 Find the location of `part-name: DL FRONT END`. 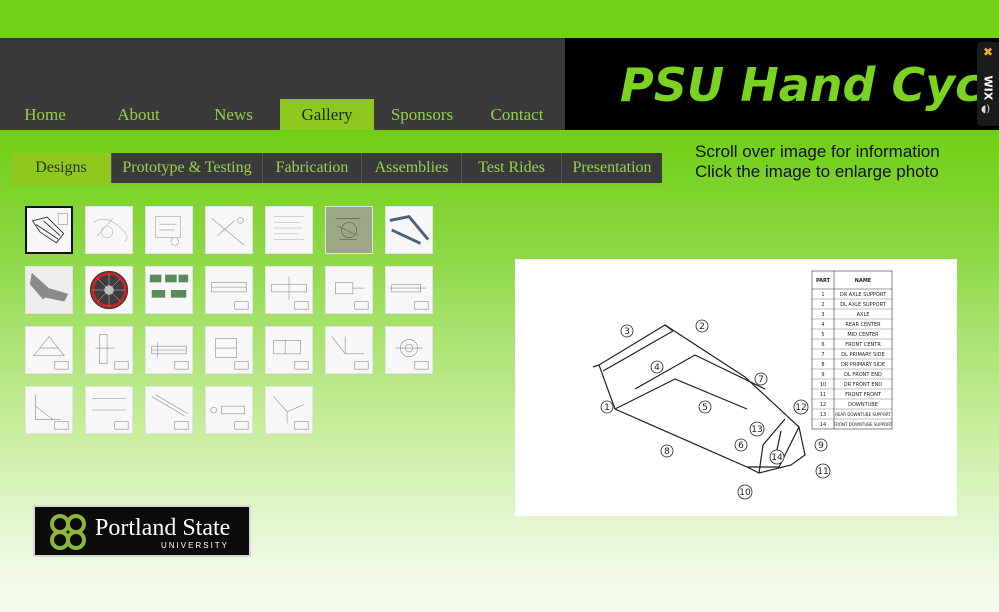

part-name: DL FRONT END is located at coordinates (863, 375).